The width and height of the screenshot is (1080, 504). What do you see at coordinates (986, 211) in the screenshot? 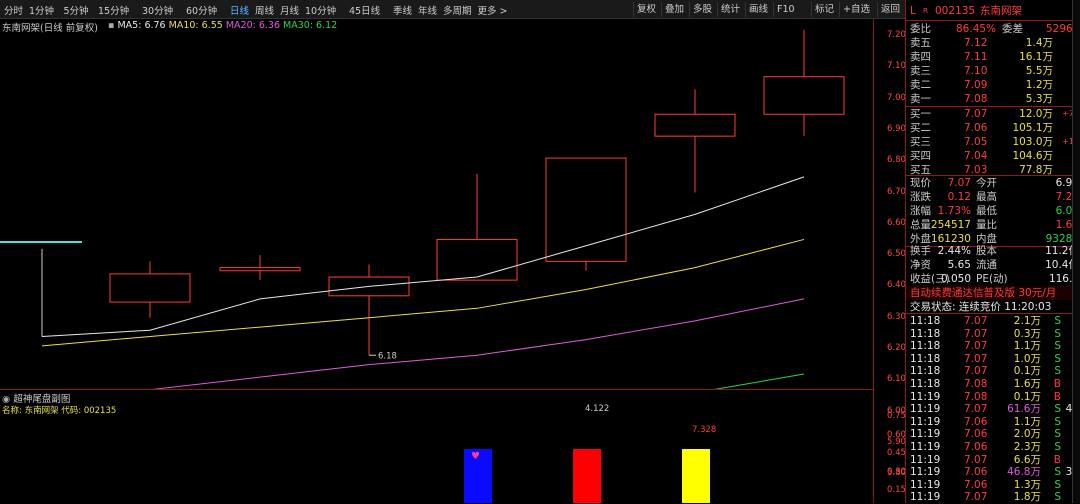
I see `stat-label: 最低` at bounding box center [986, 211].